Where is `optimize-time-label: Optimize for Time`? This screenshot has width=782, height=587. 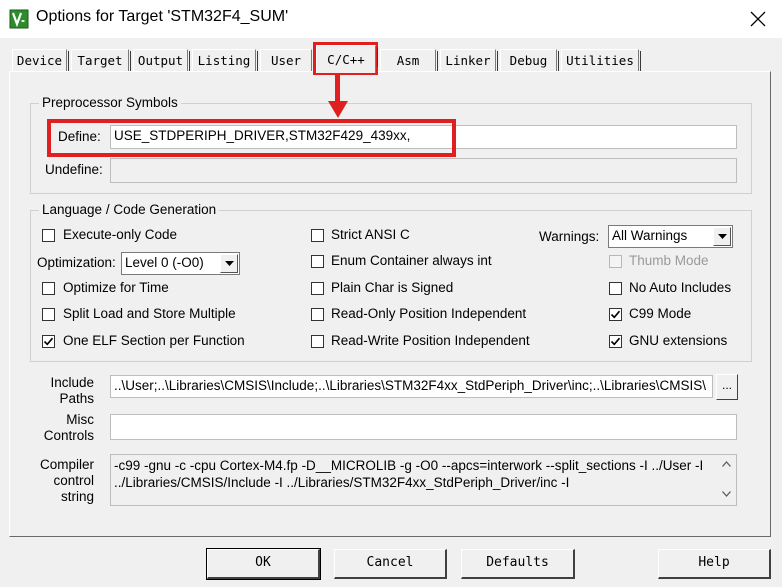 optimize-time-label: Optimize for Time is located at coordinates (116, 287).